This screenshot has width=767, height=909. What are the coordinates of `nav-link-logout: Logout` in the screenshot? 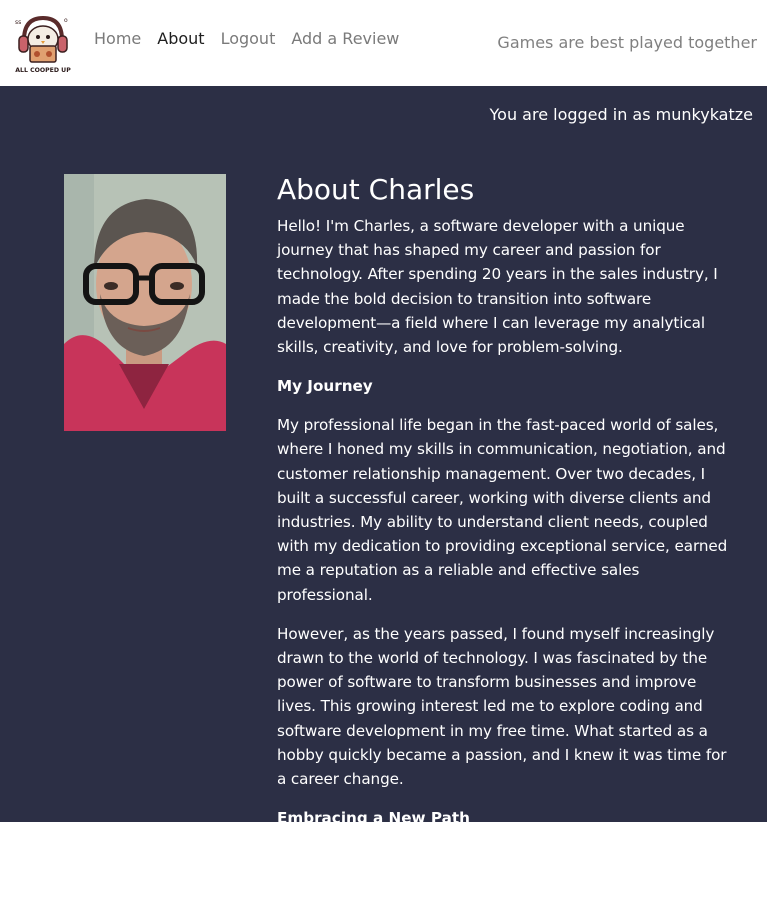 It's located at (248, 39).